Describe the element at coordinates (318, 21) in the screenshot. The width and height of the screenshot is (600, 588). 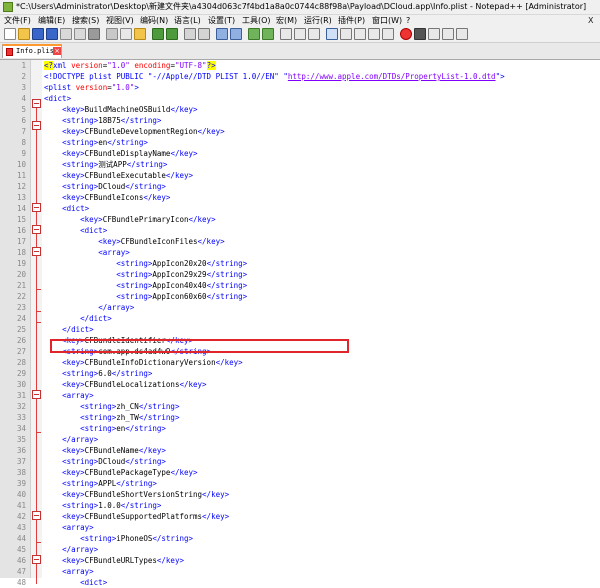
I see `menu-run: 运行(R)` at that location.